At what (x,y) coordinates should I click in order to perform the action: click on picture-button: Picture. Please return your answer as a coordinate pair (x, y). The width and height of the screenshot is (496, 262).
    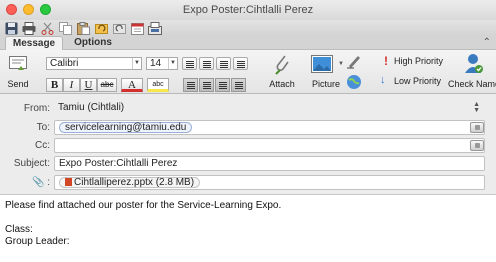
    Looking at the image, I should click on (326, 72).